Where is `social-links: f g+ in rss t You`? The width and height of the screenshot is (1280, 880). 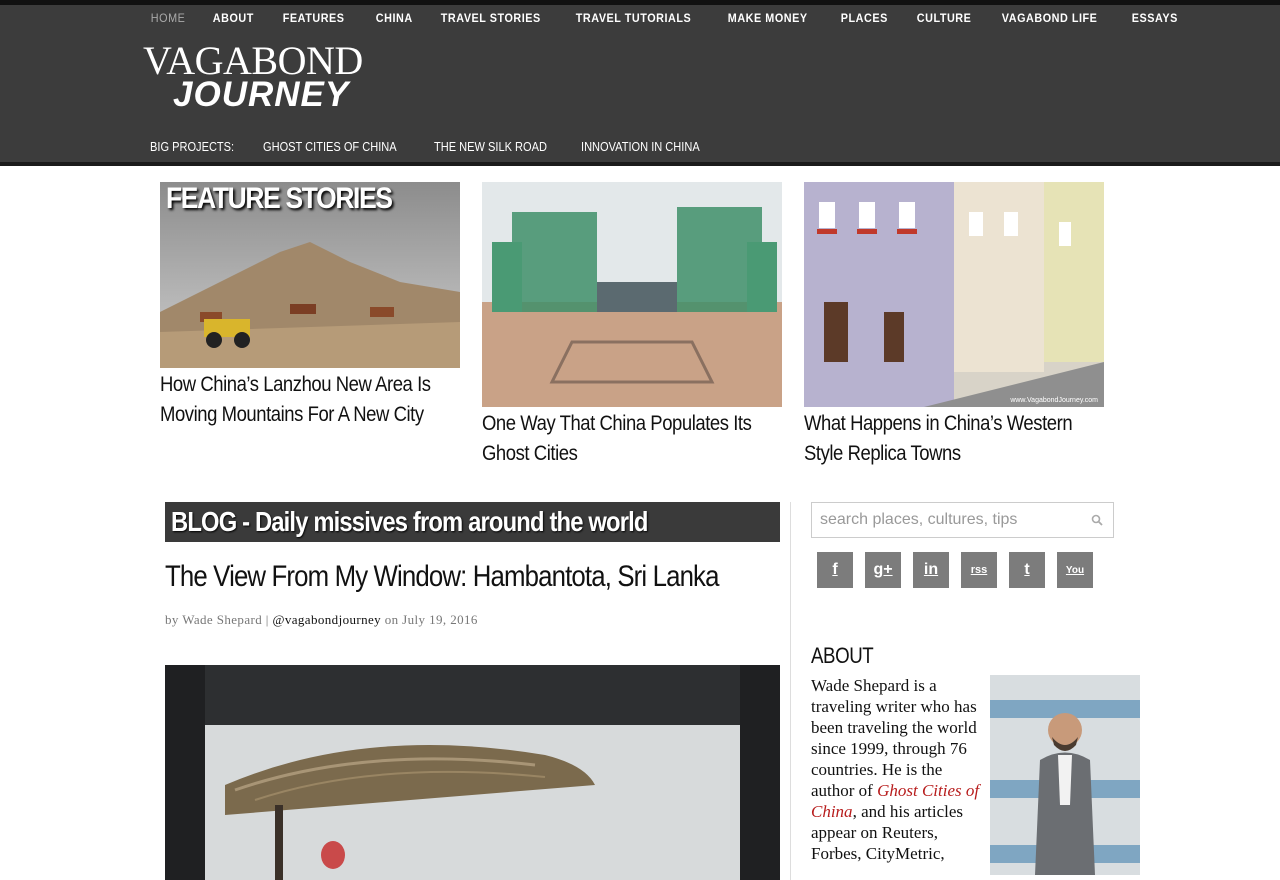
social-links: f g+ in rss t You is located at coordinates (961, 570).